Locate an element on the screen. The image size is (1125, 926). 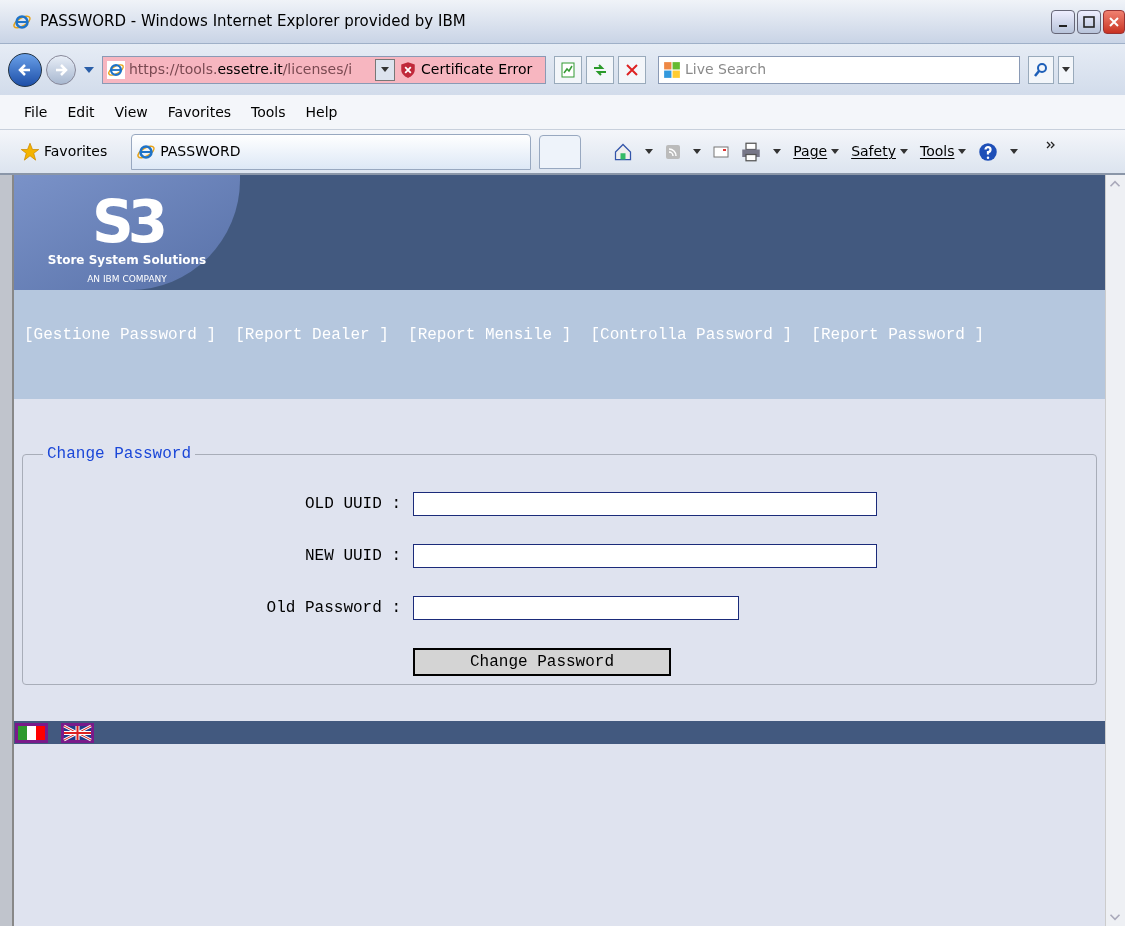
page-chart-icon is located at coordinates (568, 69).